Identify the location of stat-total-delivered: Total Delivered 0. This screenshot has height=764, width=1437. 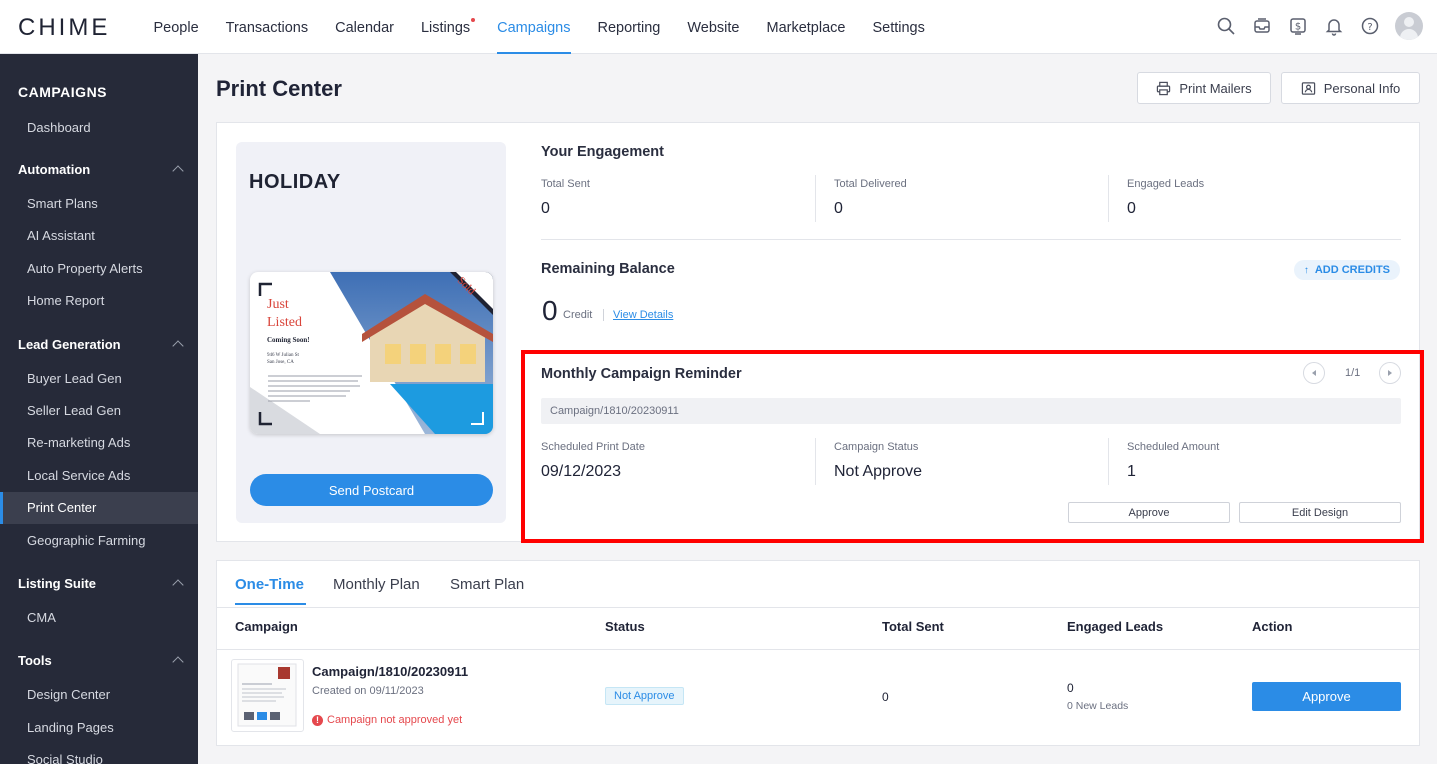
(870, 197).